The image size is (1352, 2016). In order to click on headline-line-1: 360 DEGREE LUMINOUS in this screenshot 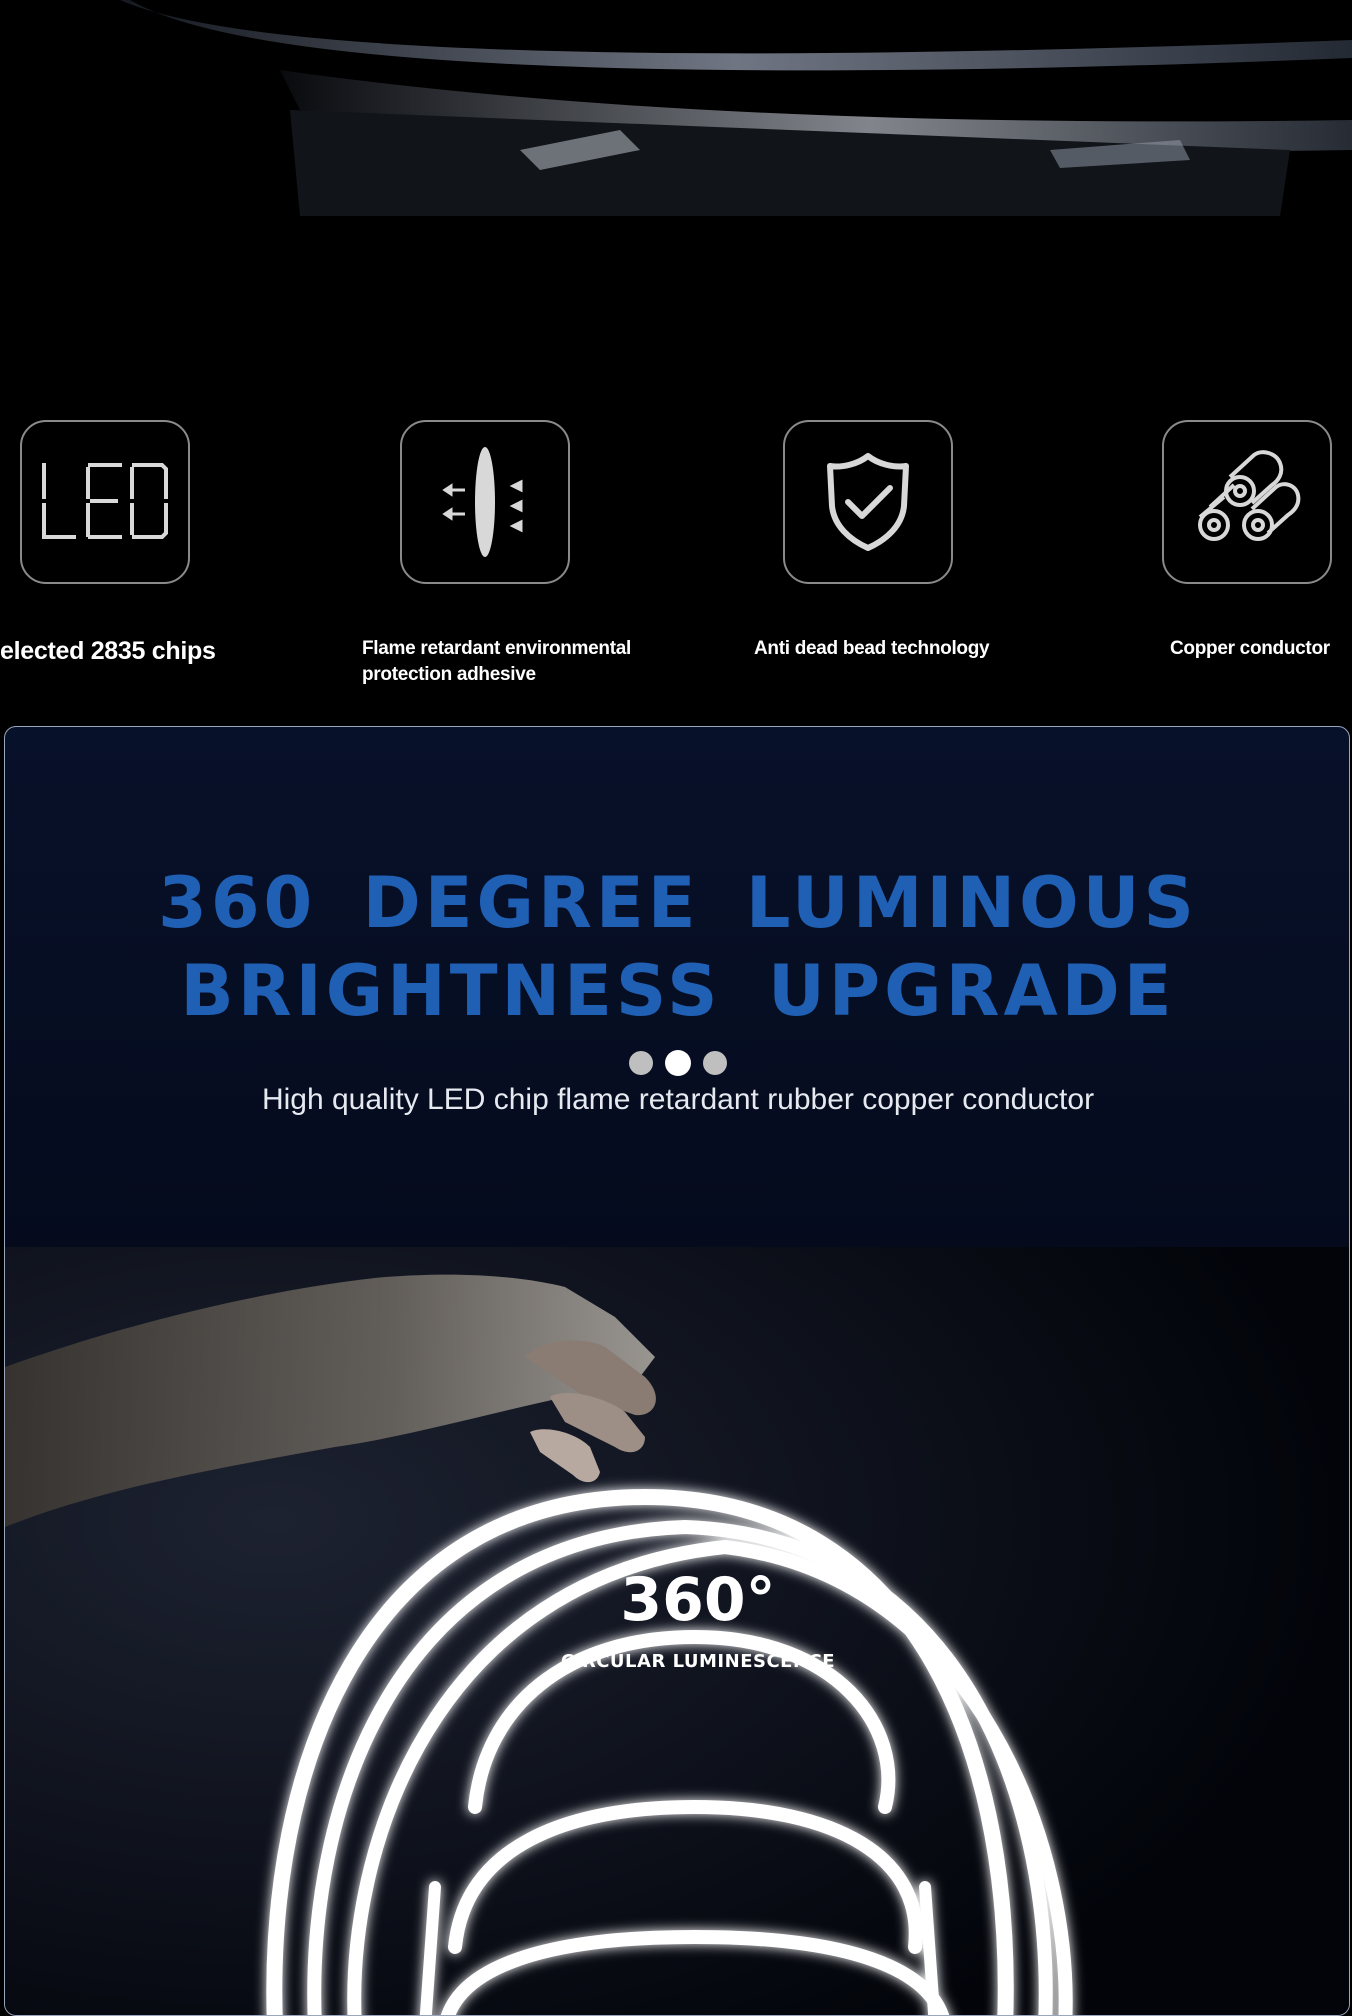, I will do `click(678, 903)`.